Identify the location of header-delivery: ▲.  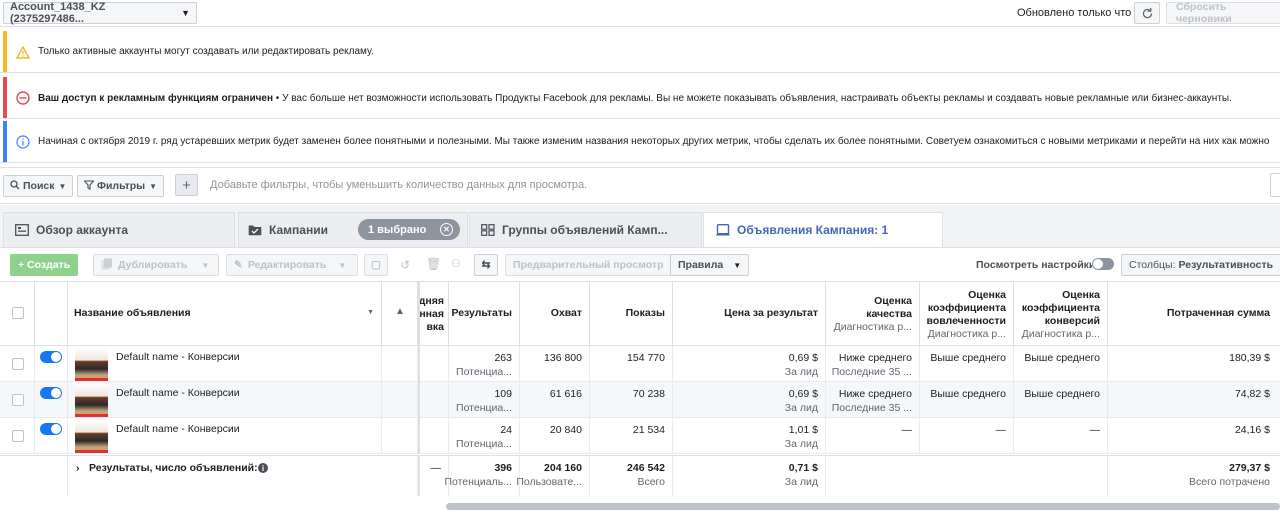
(400, 314).